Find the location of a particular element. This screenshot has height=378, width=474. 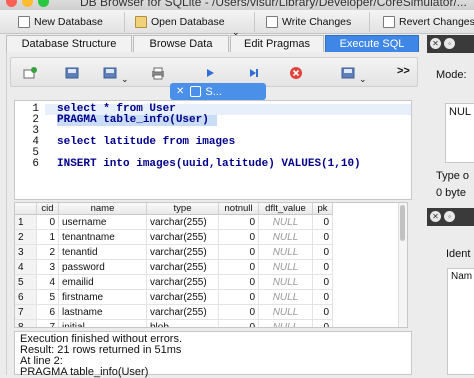

table-row: 2 1 tenantname varchar(255) 0 NULL 0 is located at coordinates (211, 237).